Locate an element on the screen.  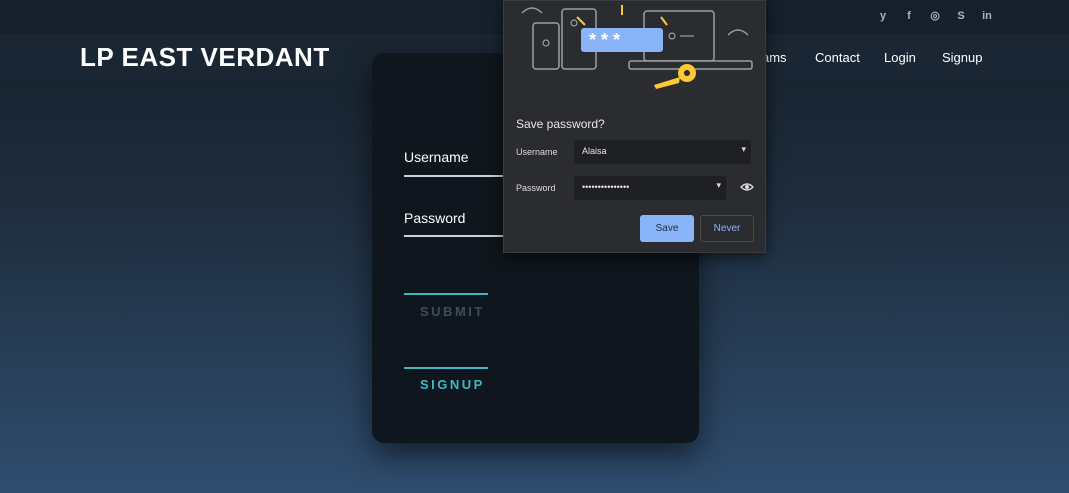
username-field: Username is located at coordinates (436, 157).